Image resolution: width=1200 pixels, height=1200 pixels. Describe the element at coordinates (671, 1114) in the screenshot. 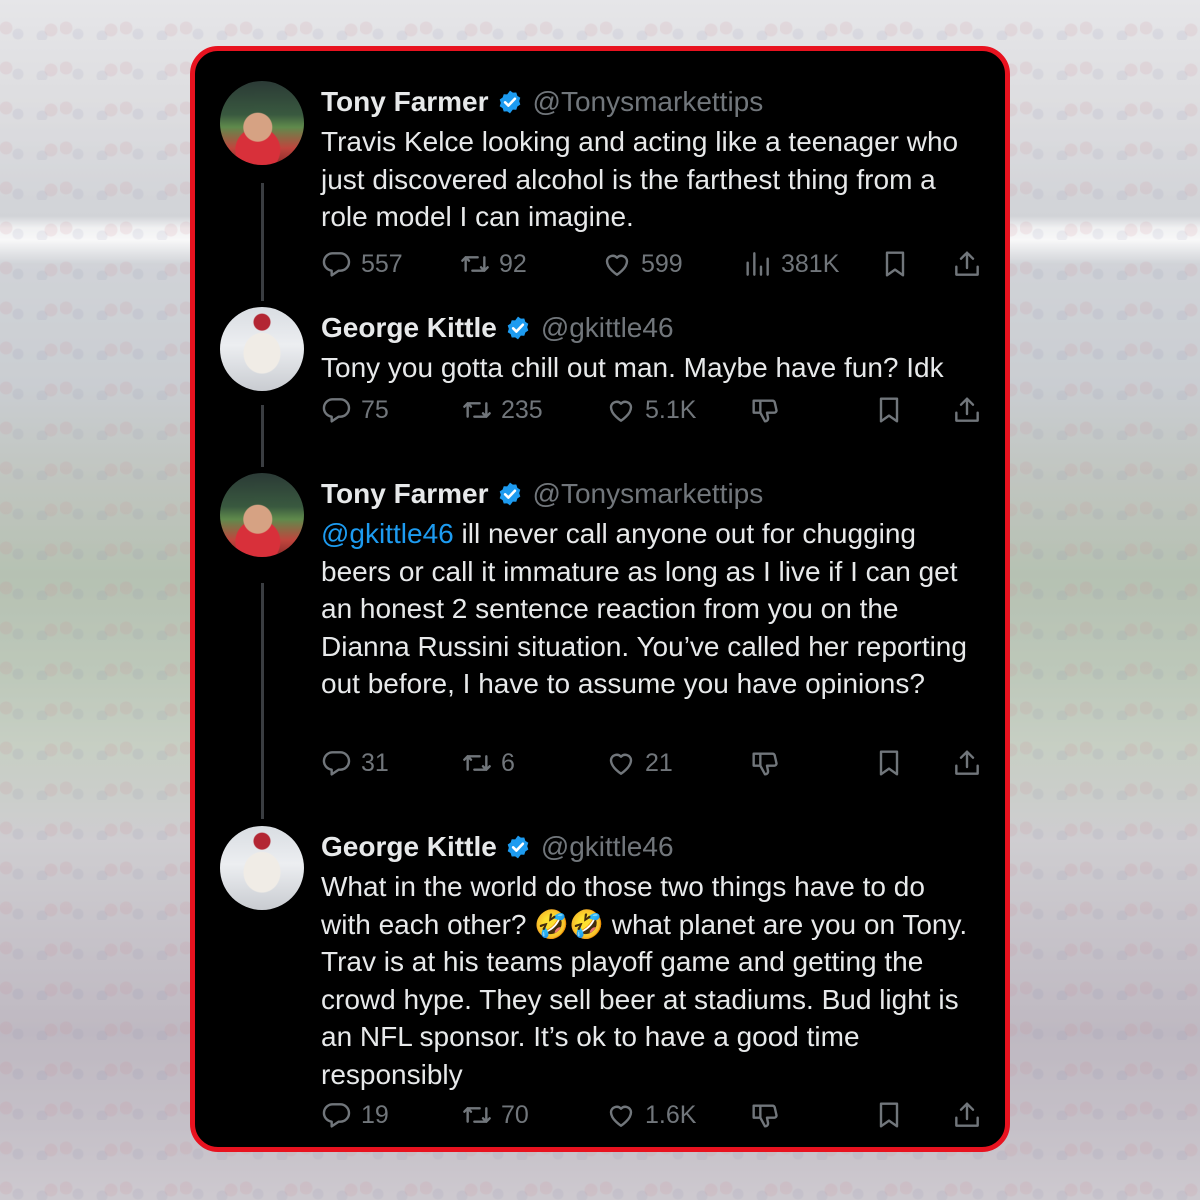

I see `like-count: 1.6K` at that location.